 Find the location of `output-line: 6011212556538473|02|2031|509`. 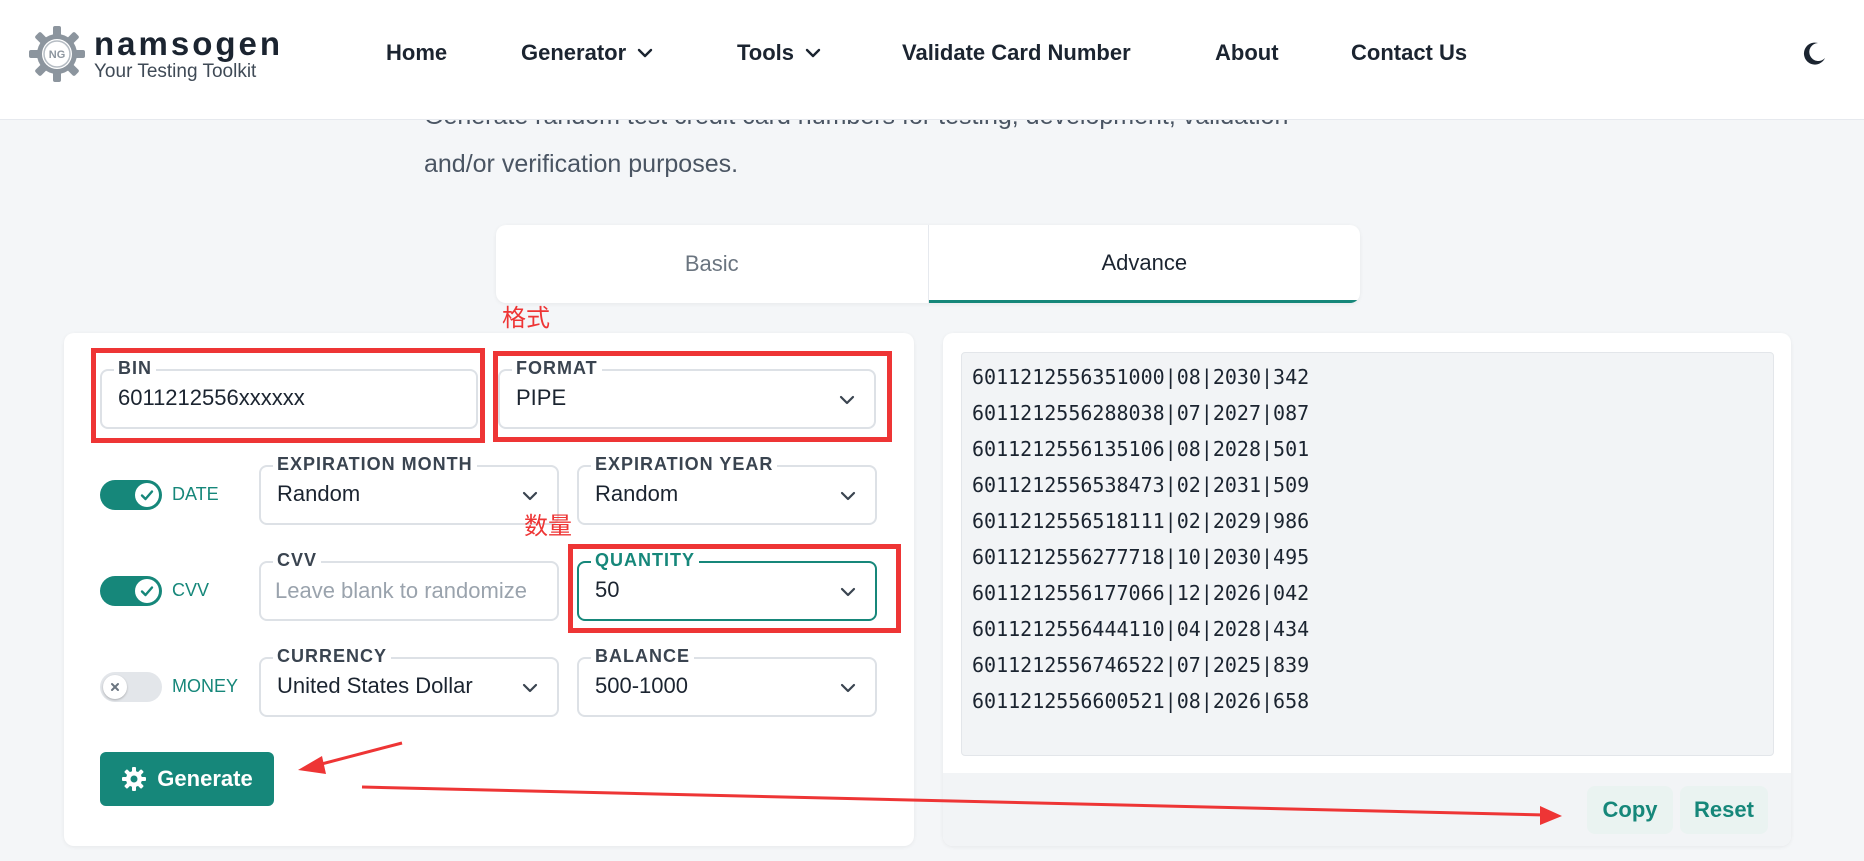

output-line: 6011212556538473|02|2031|509 is located at coordinates (1141, 485).